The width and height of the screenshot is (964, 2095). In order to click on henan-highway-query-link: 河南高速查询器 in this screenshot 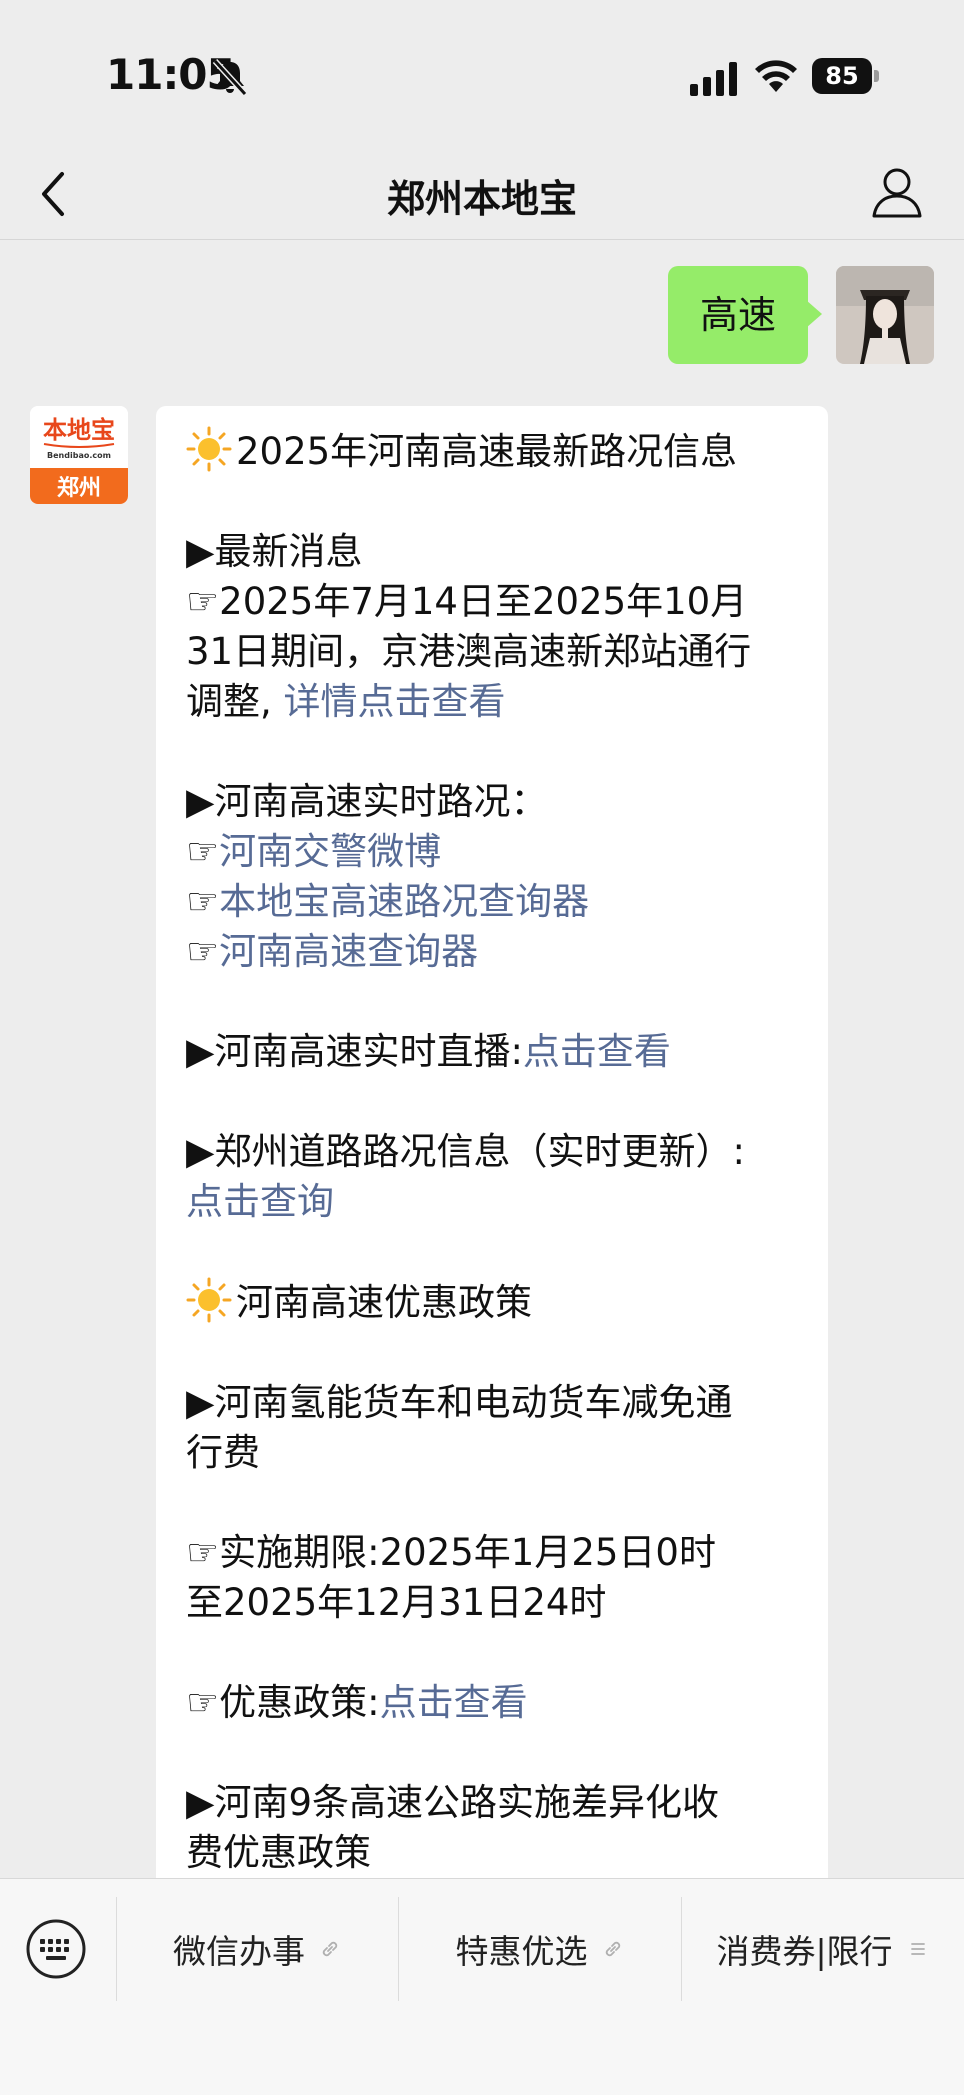, I will do `click(348, 951)`.